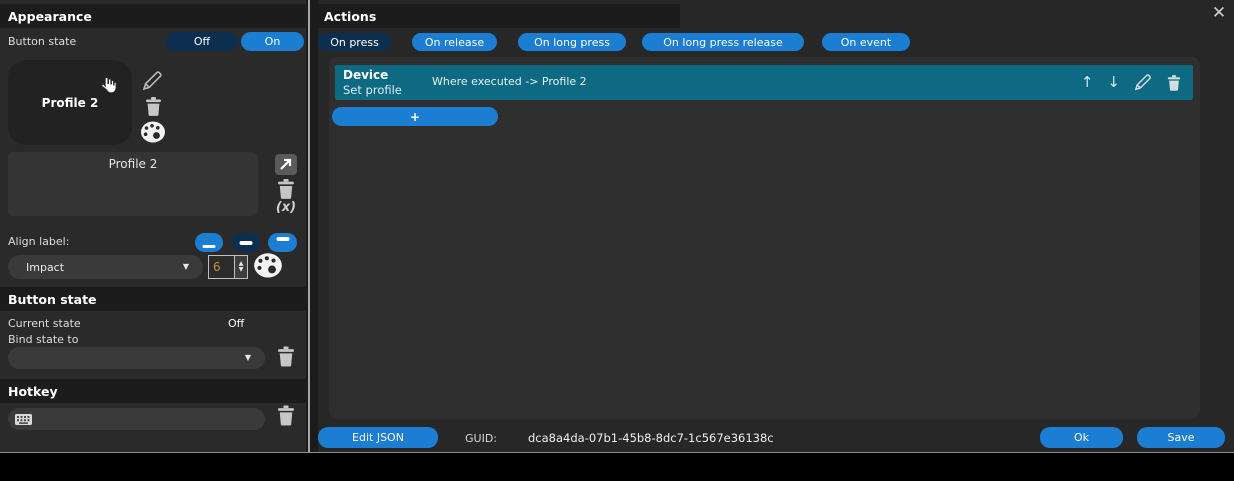 This screenshot has width=1234, height=481. What do you see at coordinates (133, 164) in the screenshot?
I see `button-label-value: Profile 2` at bounding box center [133, 164].